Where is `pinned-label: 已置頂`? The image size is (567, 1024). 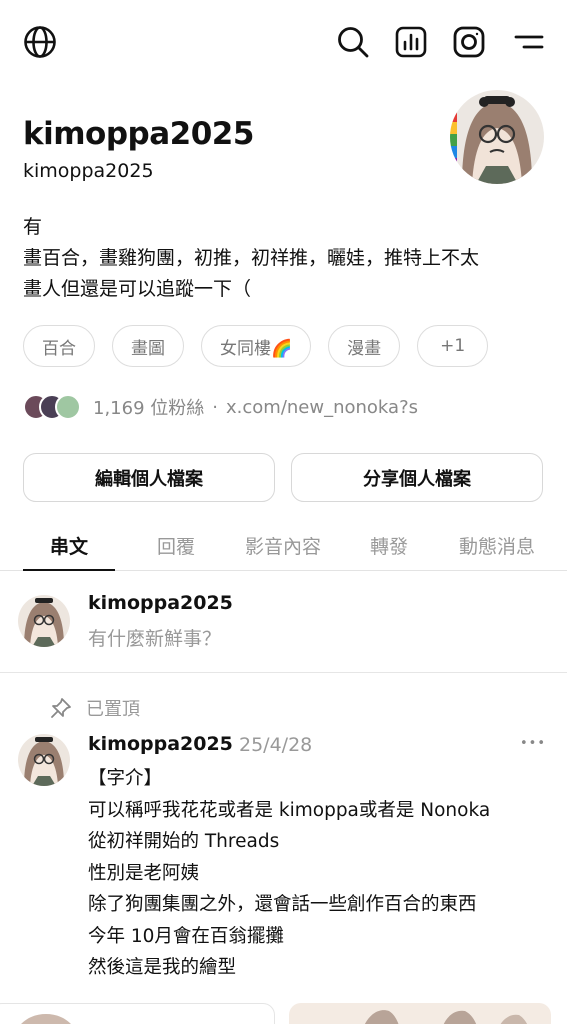
pinned-label: 已置頂 is located at coordinates (95, 708).